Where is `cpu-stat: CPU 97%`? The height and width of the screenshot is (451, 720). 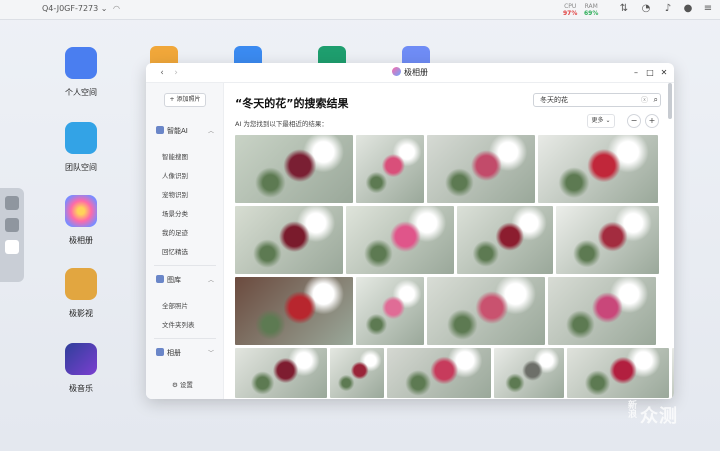
cpu-stat: CPU 97% is located at coordinates (570, 10).